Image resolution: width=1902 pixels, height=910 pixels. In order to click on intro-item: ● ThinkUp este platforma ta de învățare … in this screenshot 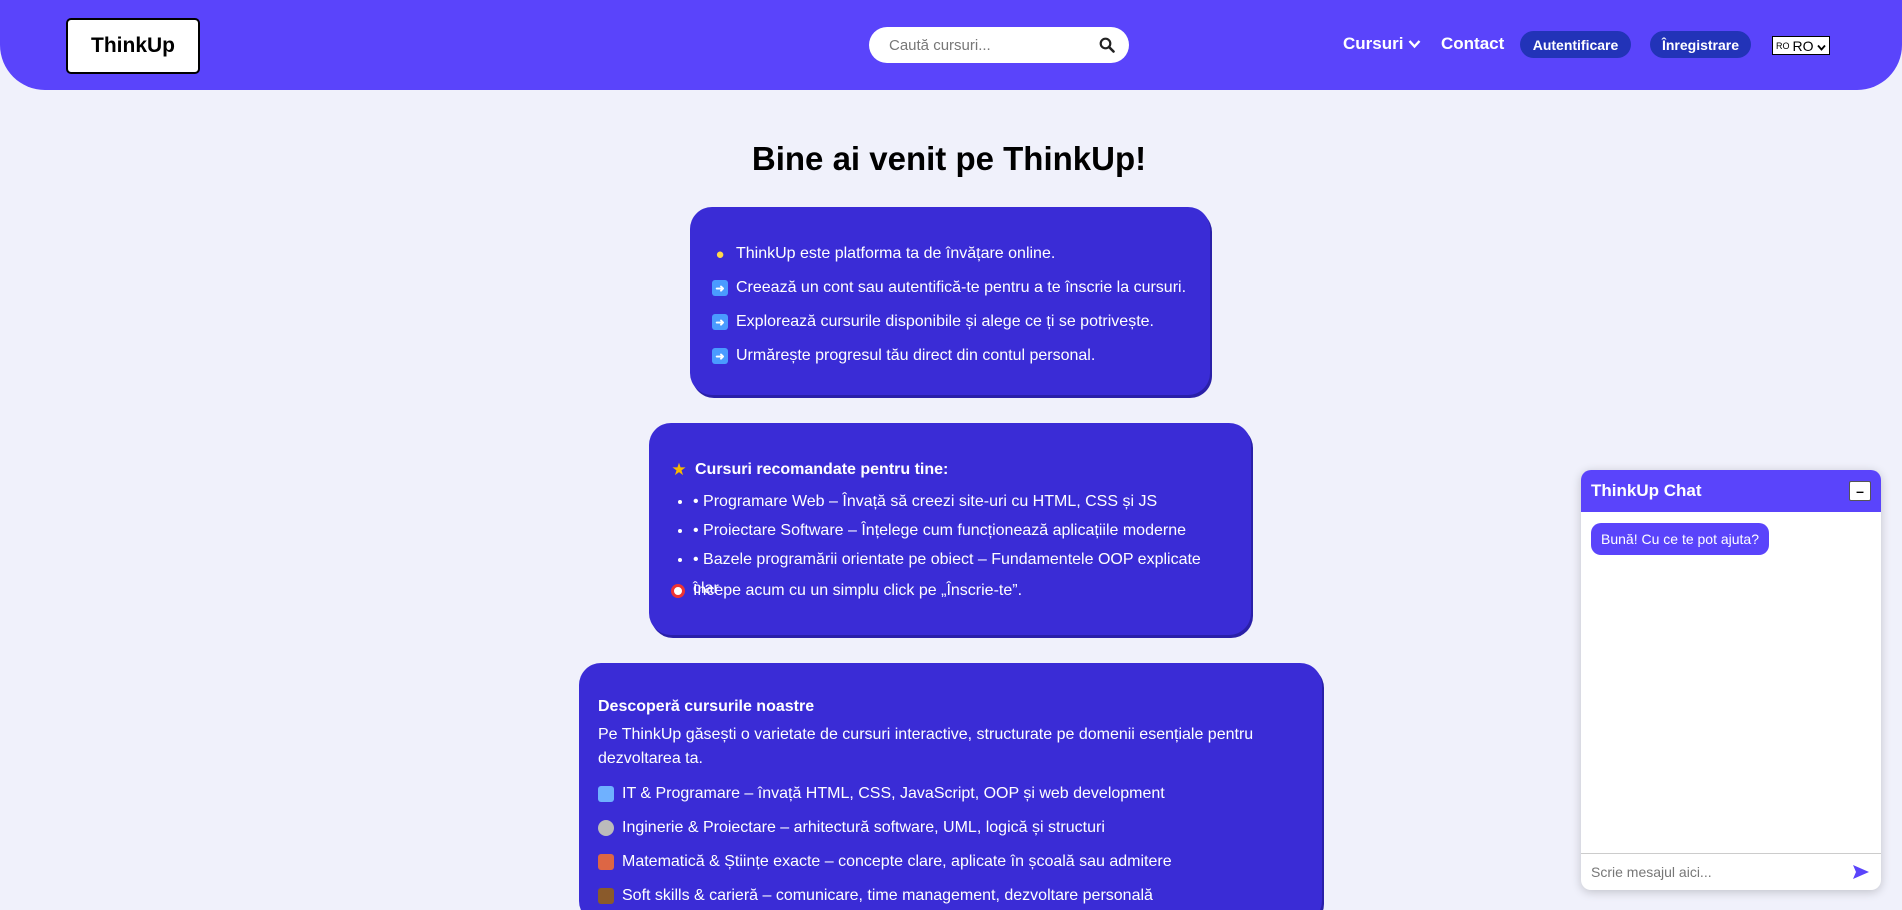, I will do `click(950, 254)`.